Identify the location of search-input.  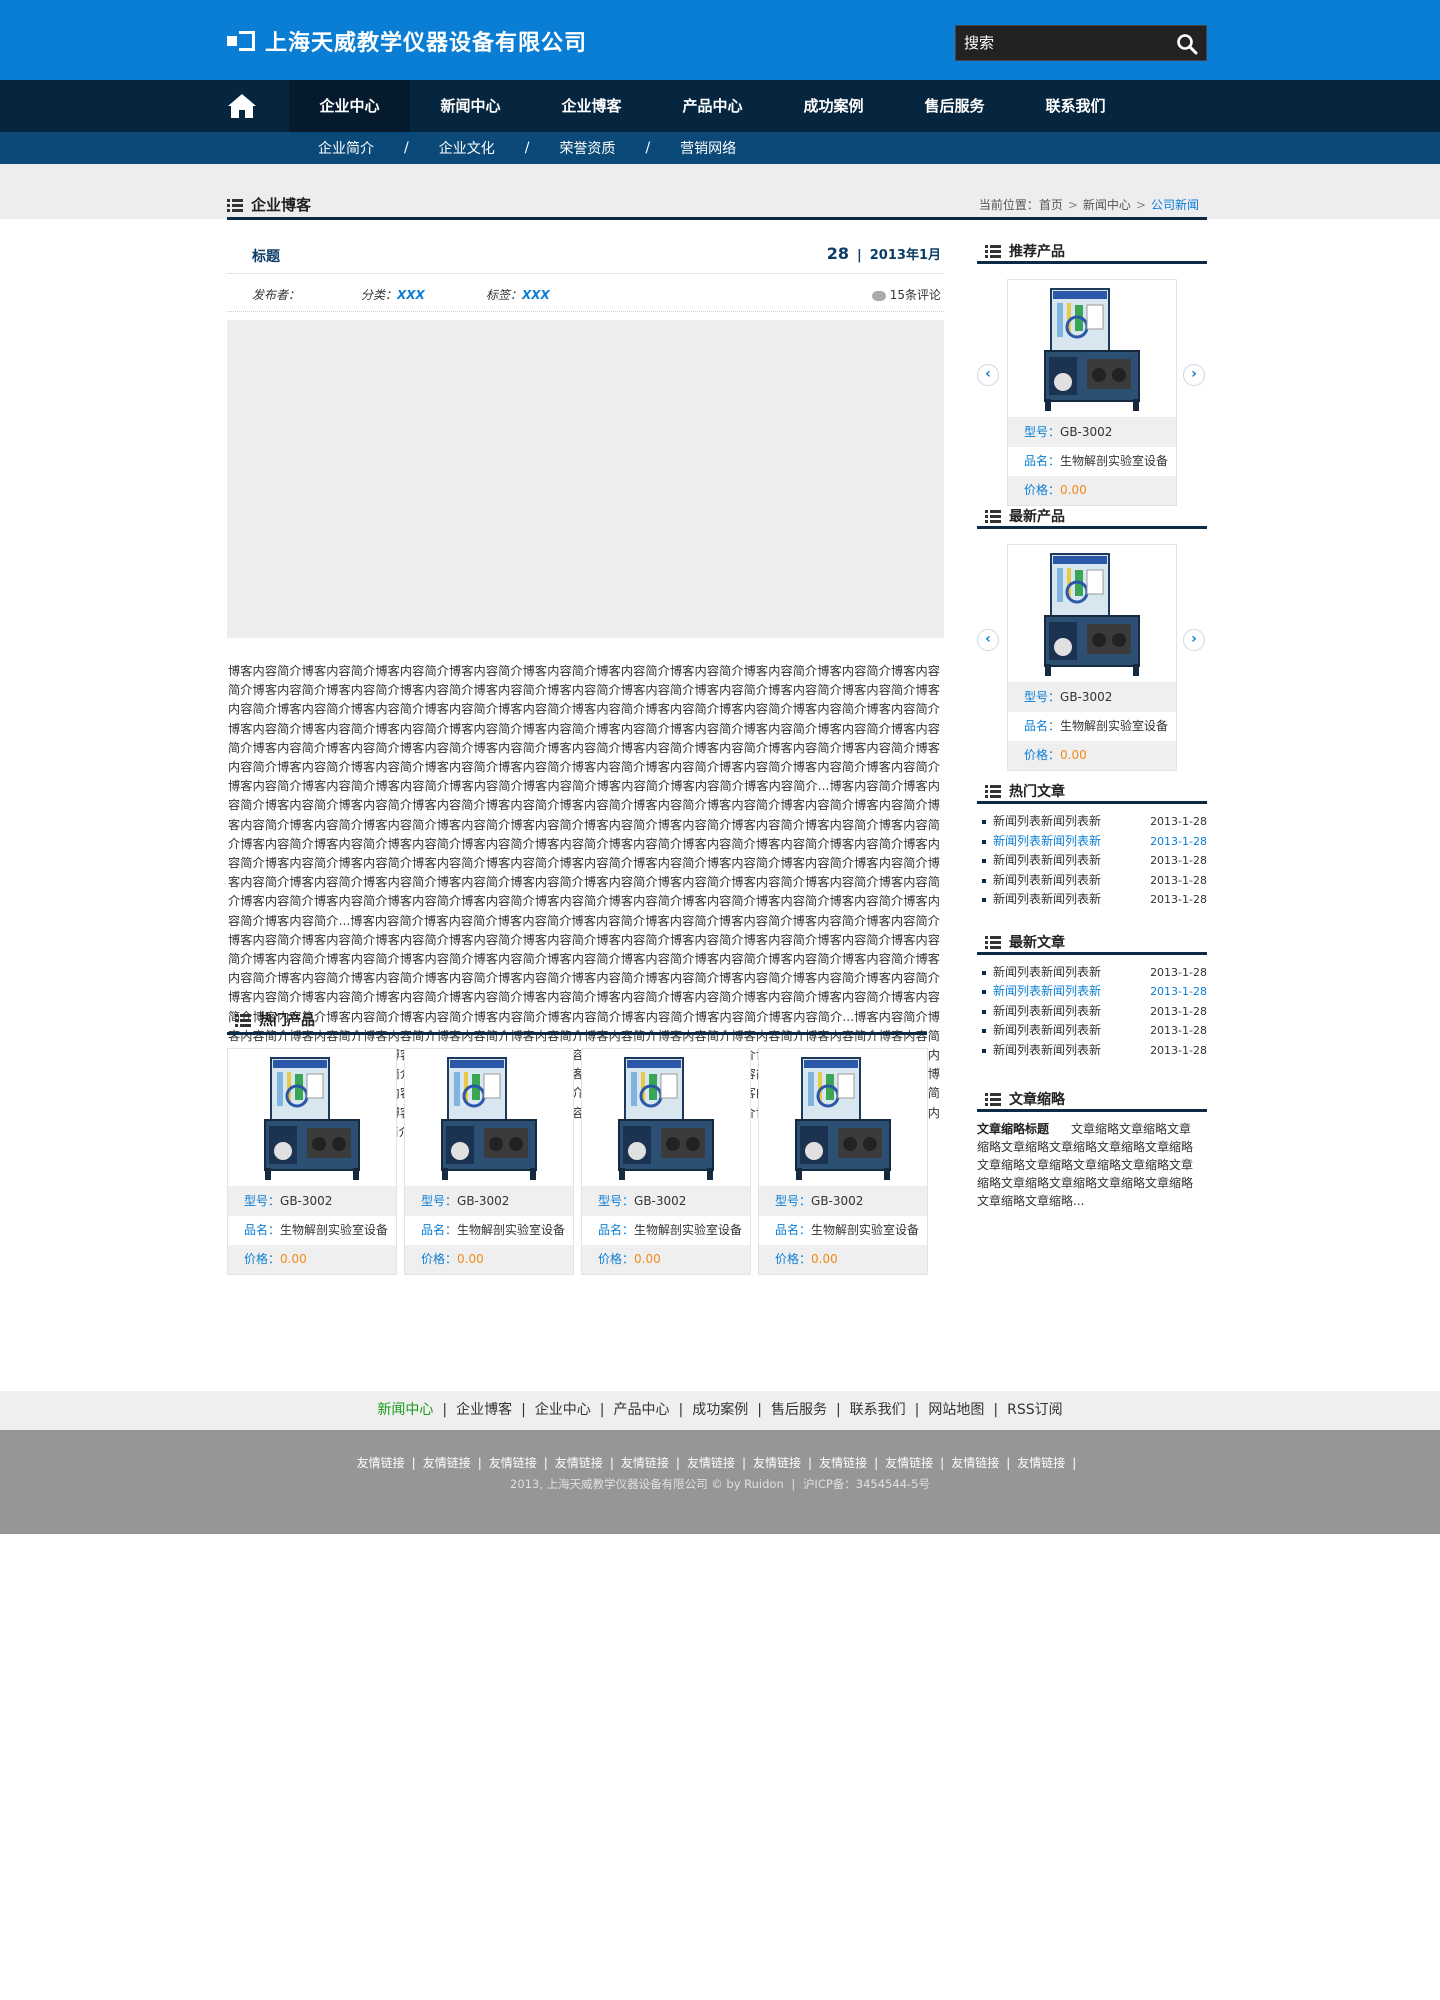
(1064, 43).